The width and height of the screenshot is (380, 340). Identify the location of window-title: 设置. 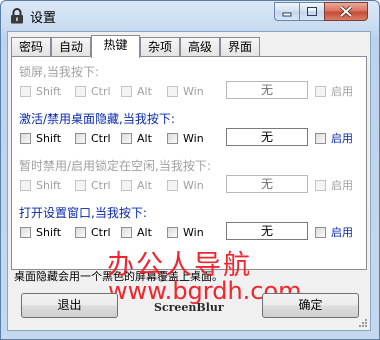
(43, 18).